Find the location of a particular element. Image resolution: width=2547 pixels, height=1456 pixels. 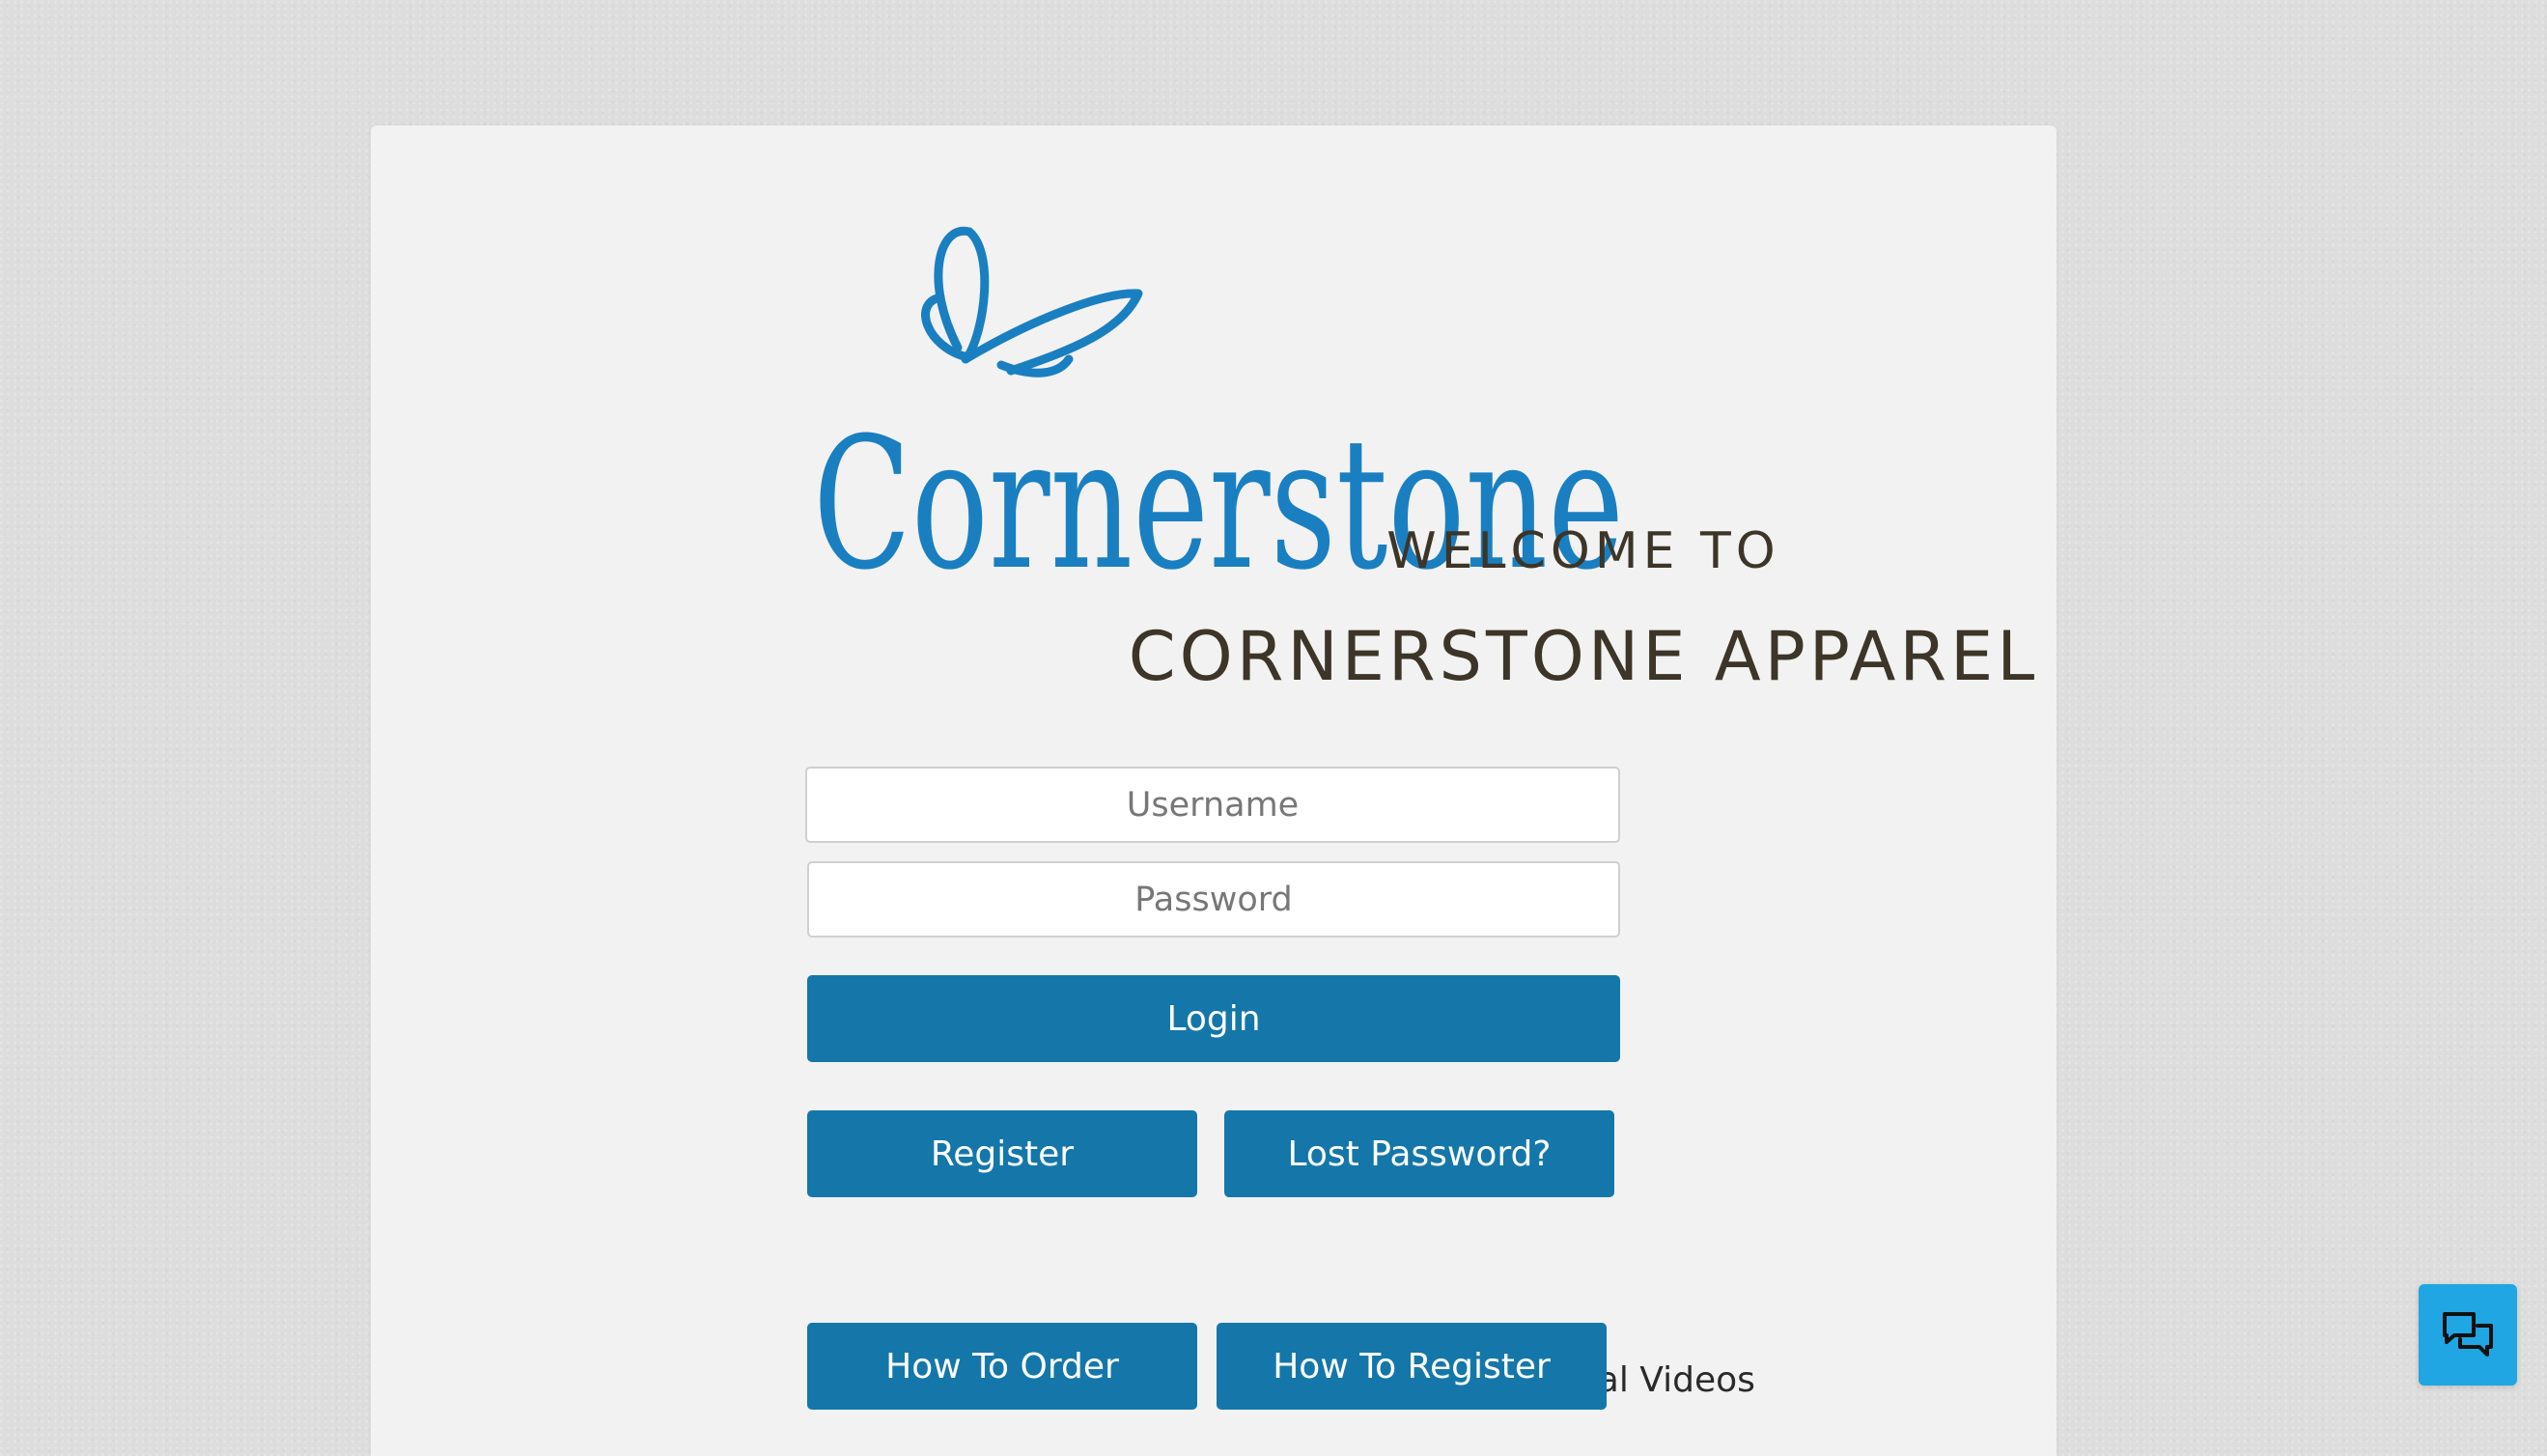

chat-bubbles-icon is located at coordinates (2468, 1334).